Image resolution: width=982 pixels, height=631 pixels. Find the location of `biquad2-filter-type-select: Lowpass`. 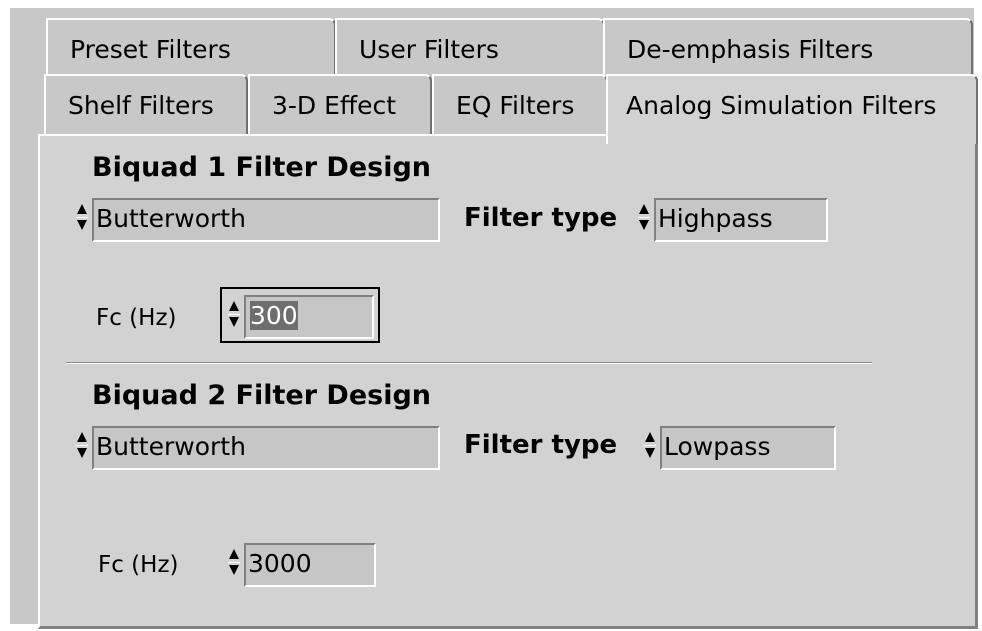

biquad2-filter-type-select: Lowpass is located at coordinates (748, 448).